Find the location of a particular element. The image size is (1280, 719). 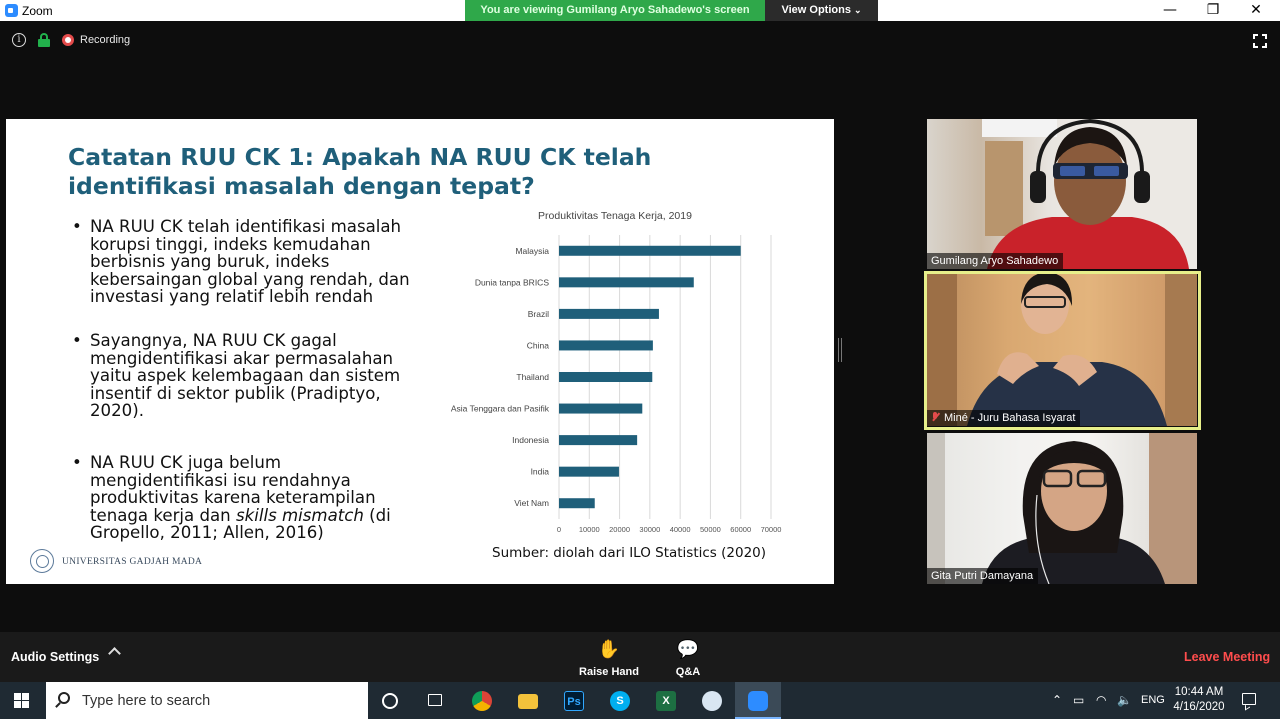

zoom-taskbar-button is located at coordinates (758, 700).